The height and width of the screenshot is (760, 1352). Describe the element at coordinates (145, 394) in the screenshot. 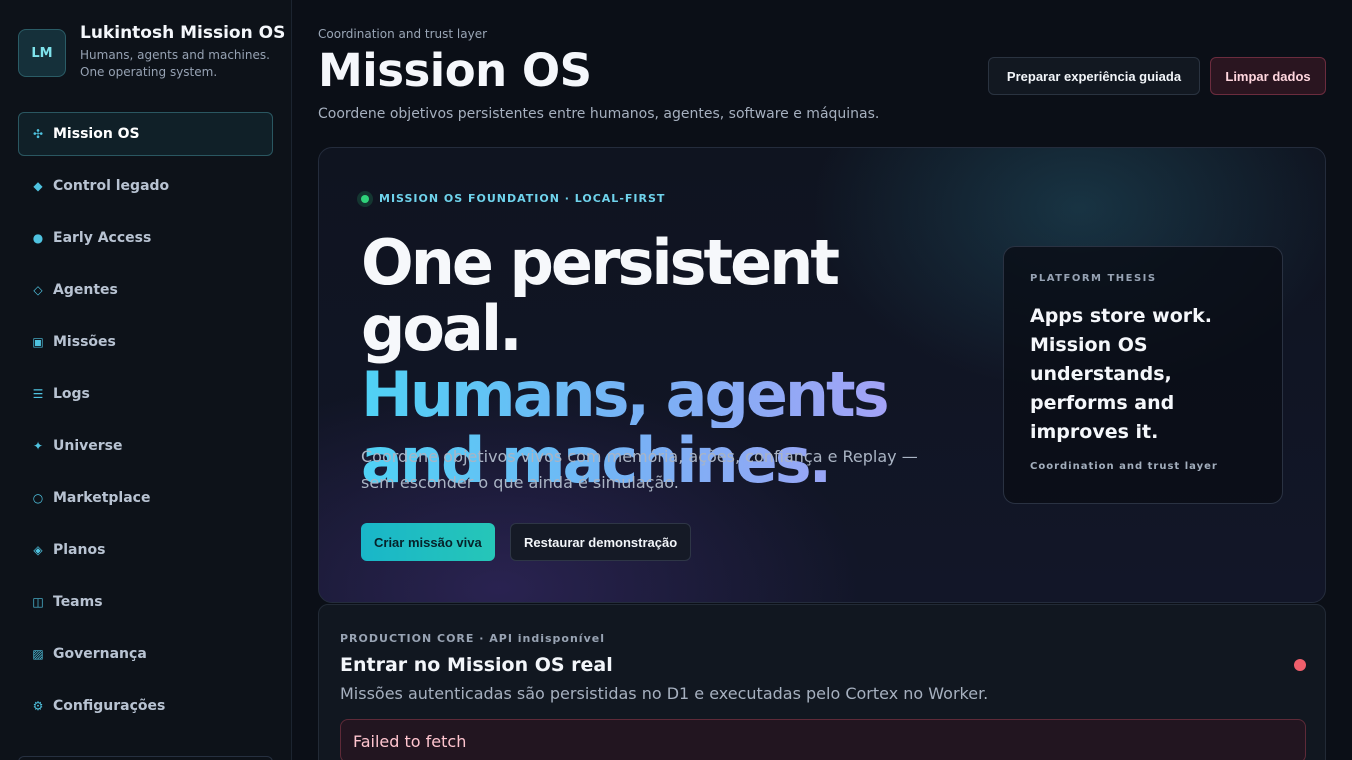

I see `sidebar-item-logs: ☰ Logs` at that location.